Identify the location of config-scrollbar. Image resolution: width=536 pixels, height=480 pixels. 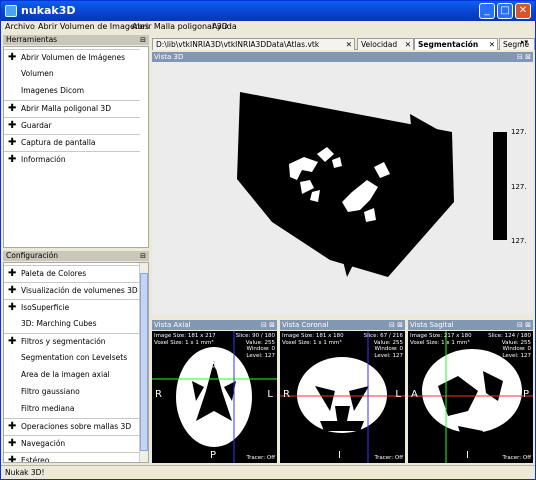
(143, 362).